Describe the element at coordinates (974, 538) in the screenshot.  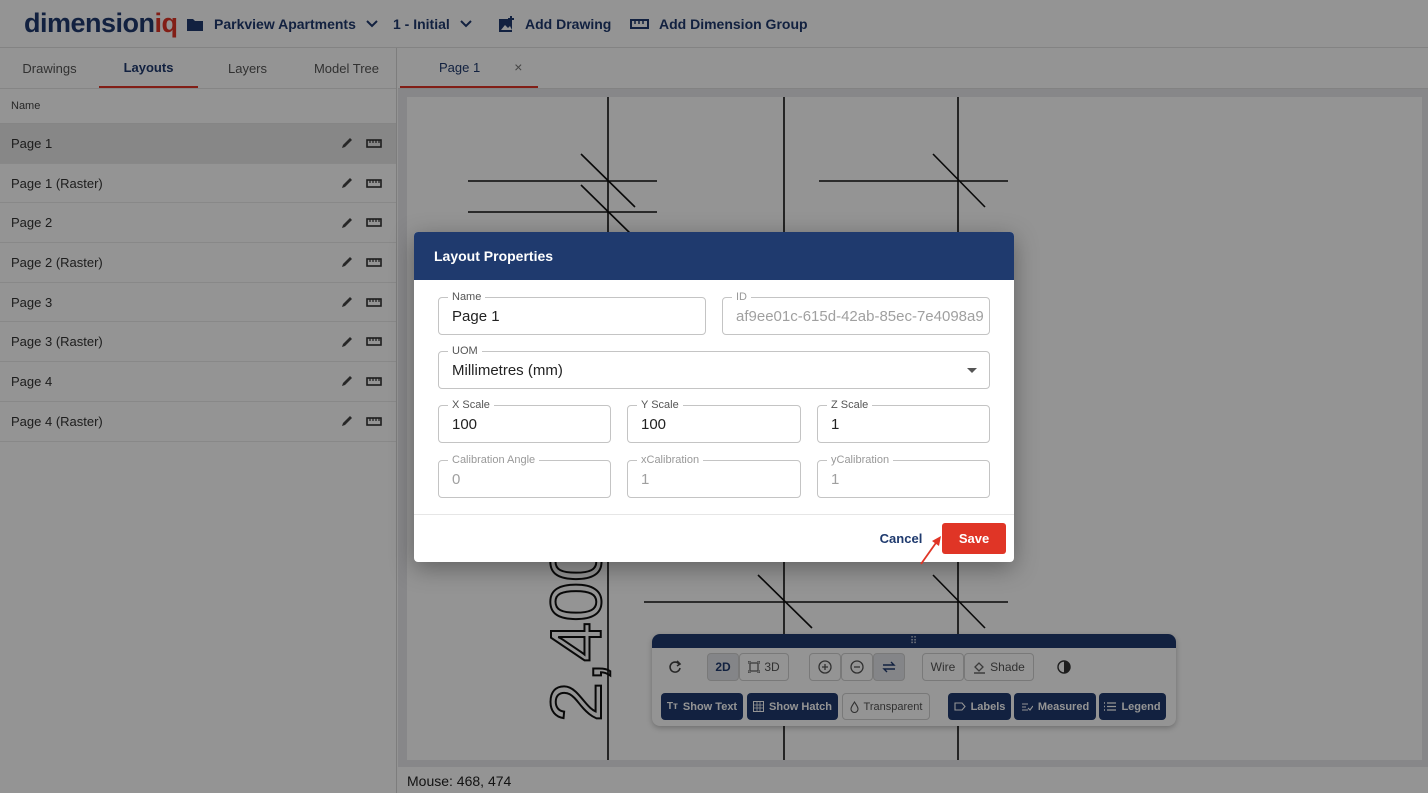
I see `save-button: Save` at that location.